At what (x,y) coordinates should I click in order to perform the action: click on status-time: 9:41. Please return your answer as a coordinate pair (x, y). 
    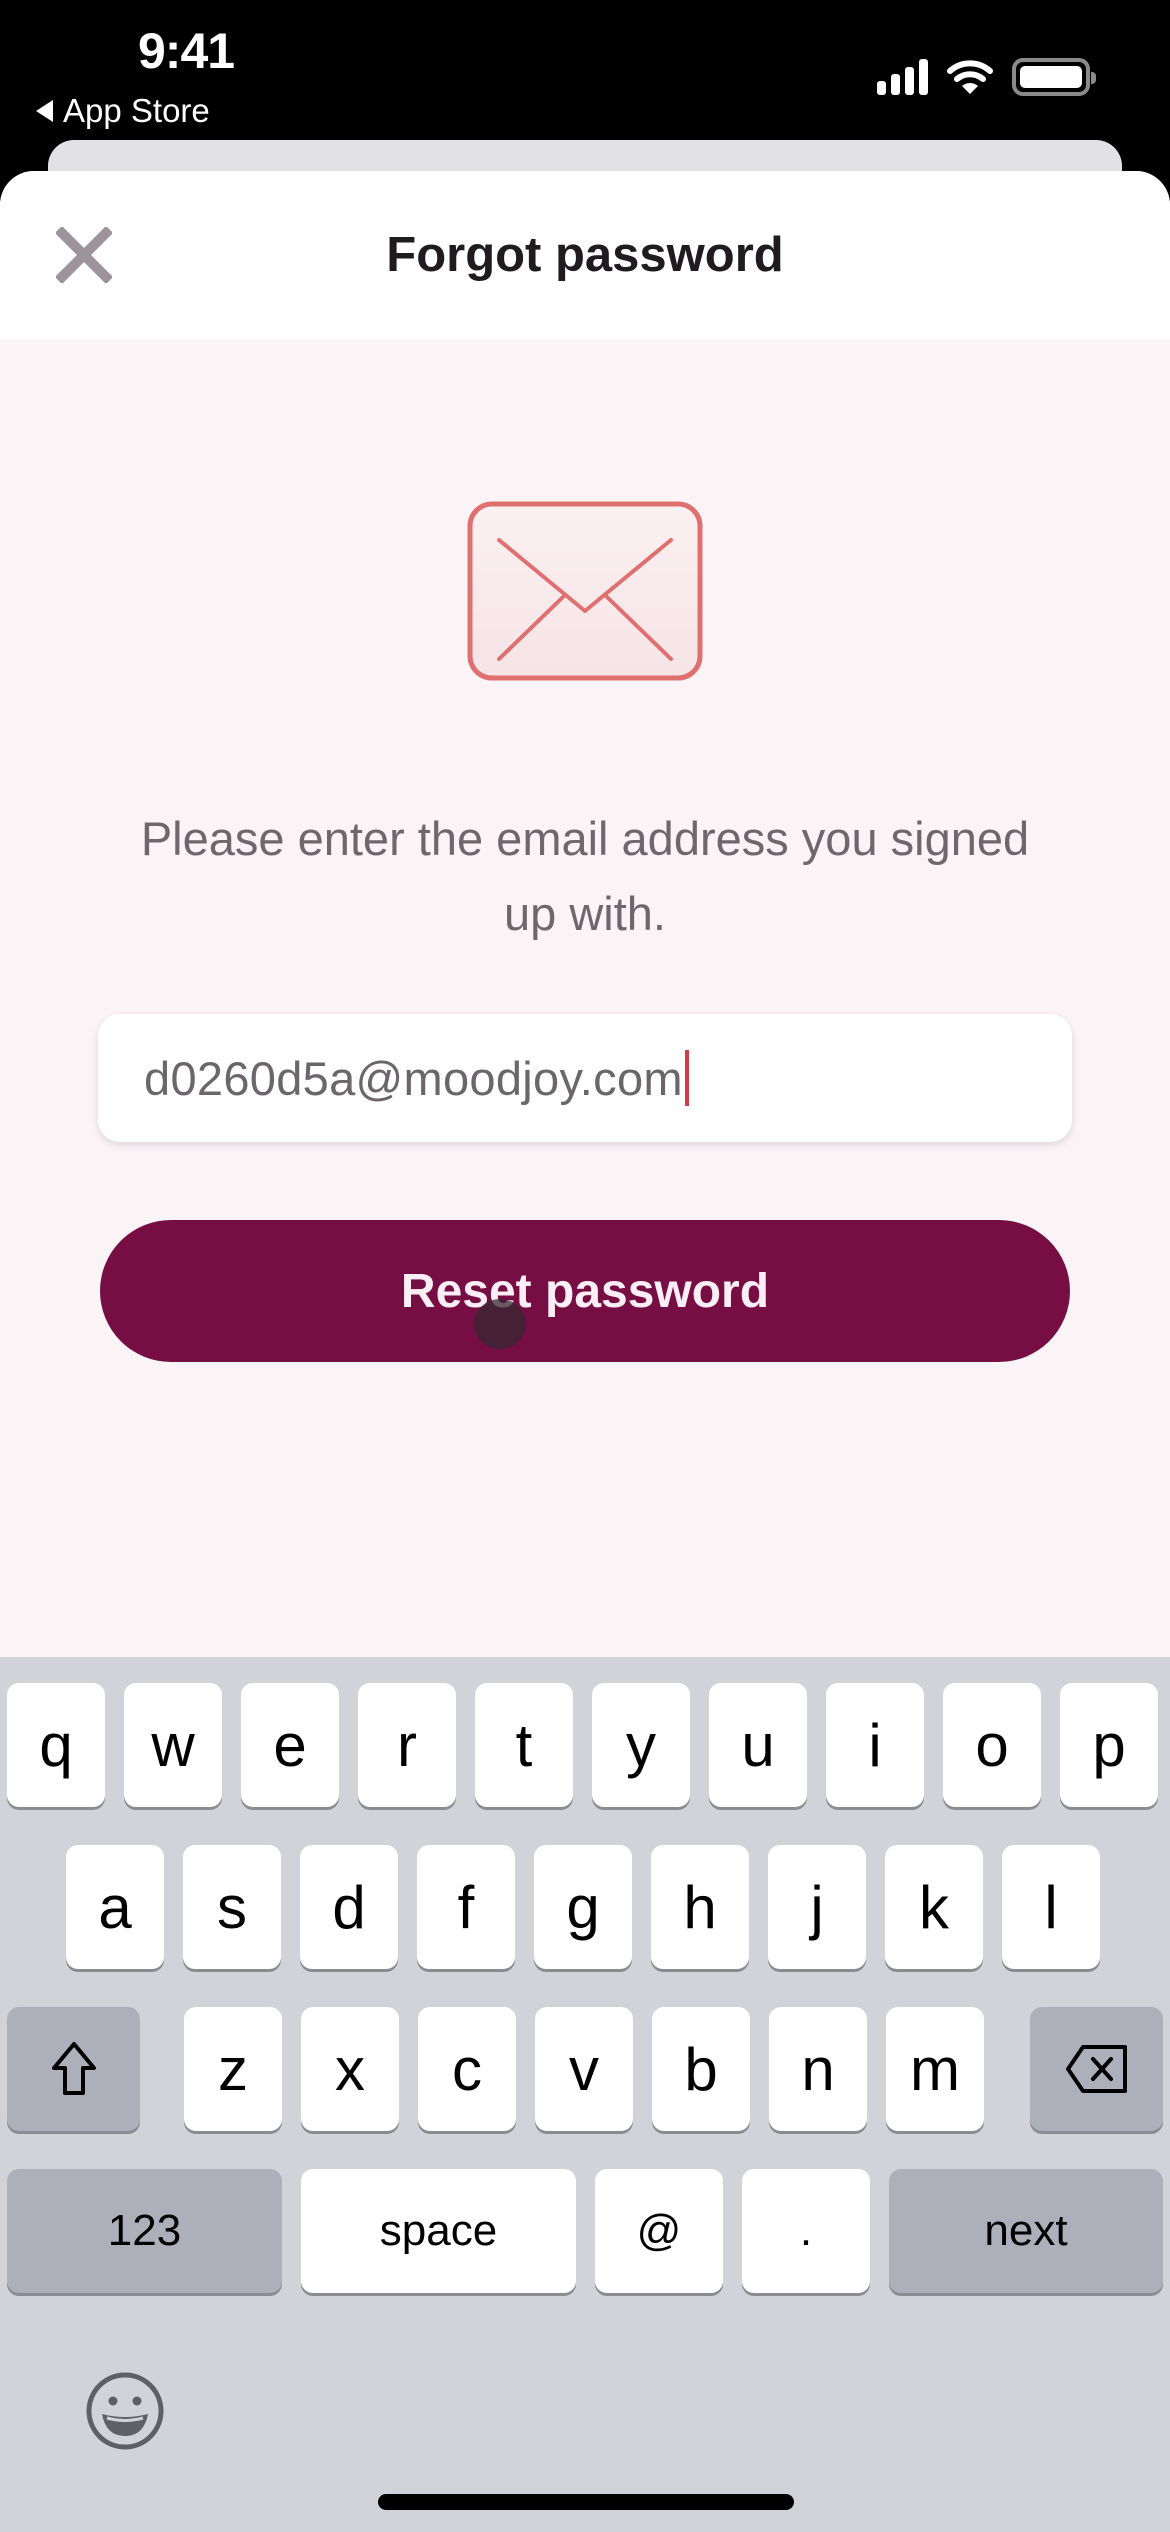
    Looking at the image, I should click on (186, 51).